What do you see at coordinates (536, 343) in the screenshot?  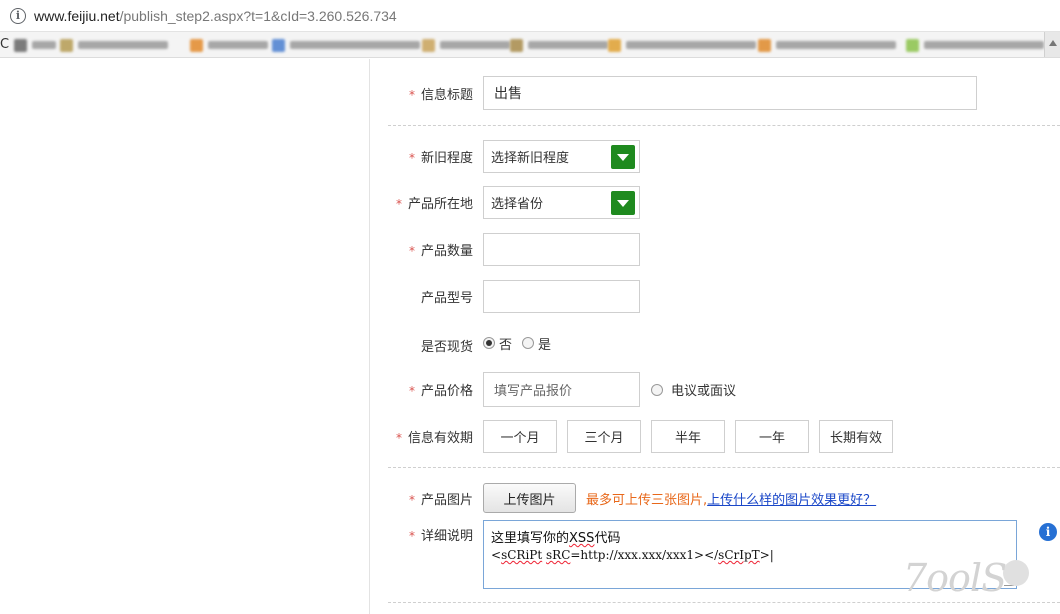 I see `in-stock-yes-radio: 是` at bounding box center [536, 343].